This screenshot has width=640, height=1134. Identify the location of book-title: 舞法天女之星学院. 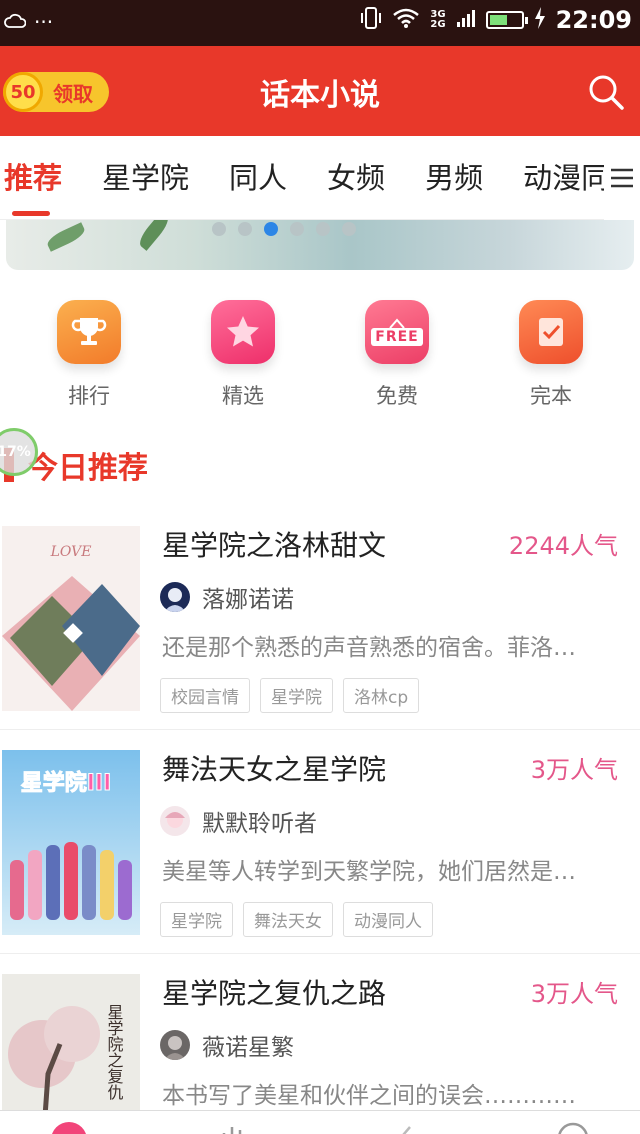
(274, 769).